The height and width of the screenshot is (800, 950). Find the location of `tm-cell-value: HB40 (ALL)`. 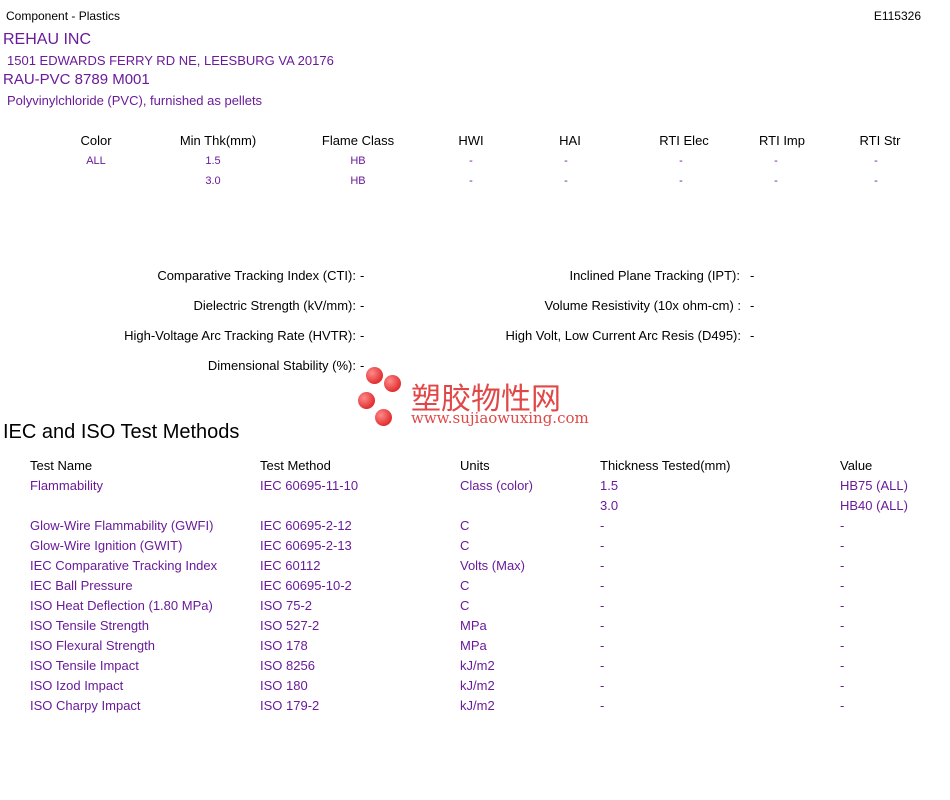

tm-cell-value: HB40 (ALL) is located at coordinates (874, 505).